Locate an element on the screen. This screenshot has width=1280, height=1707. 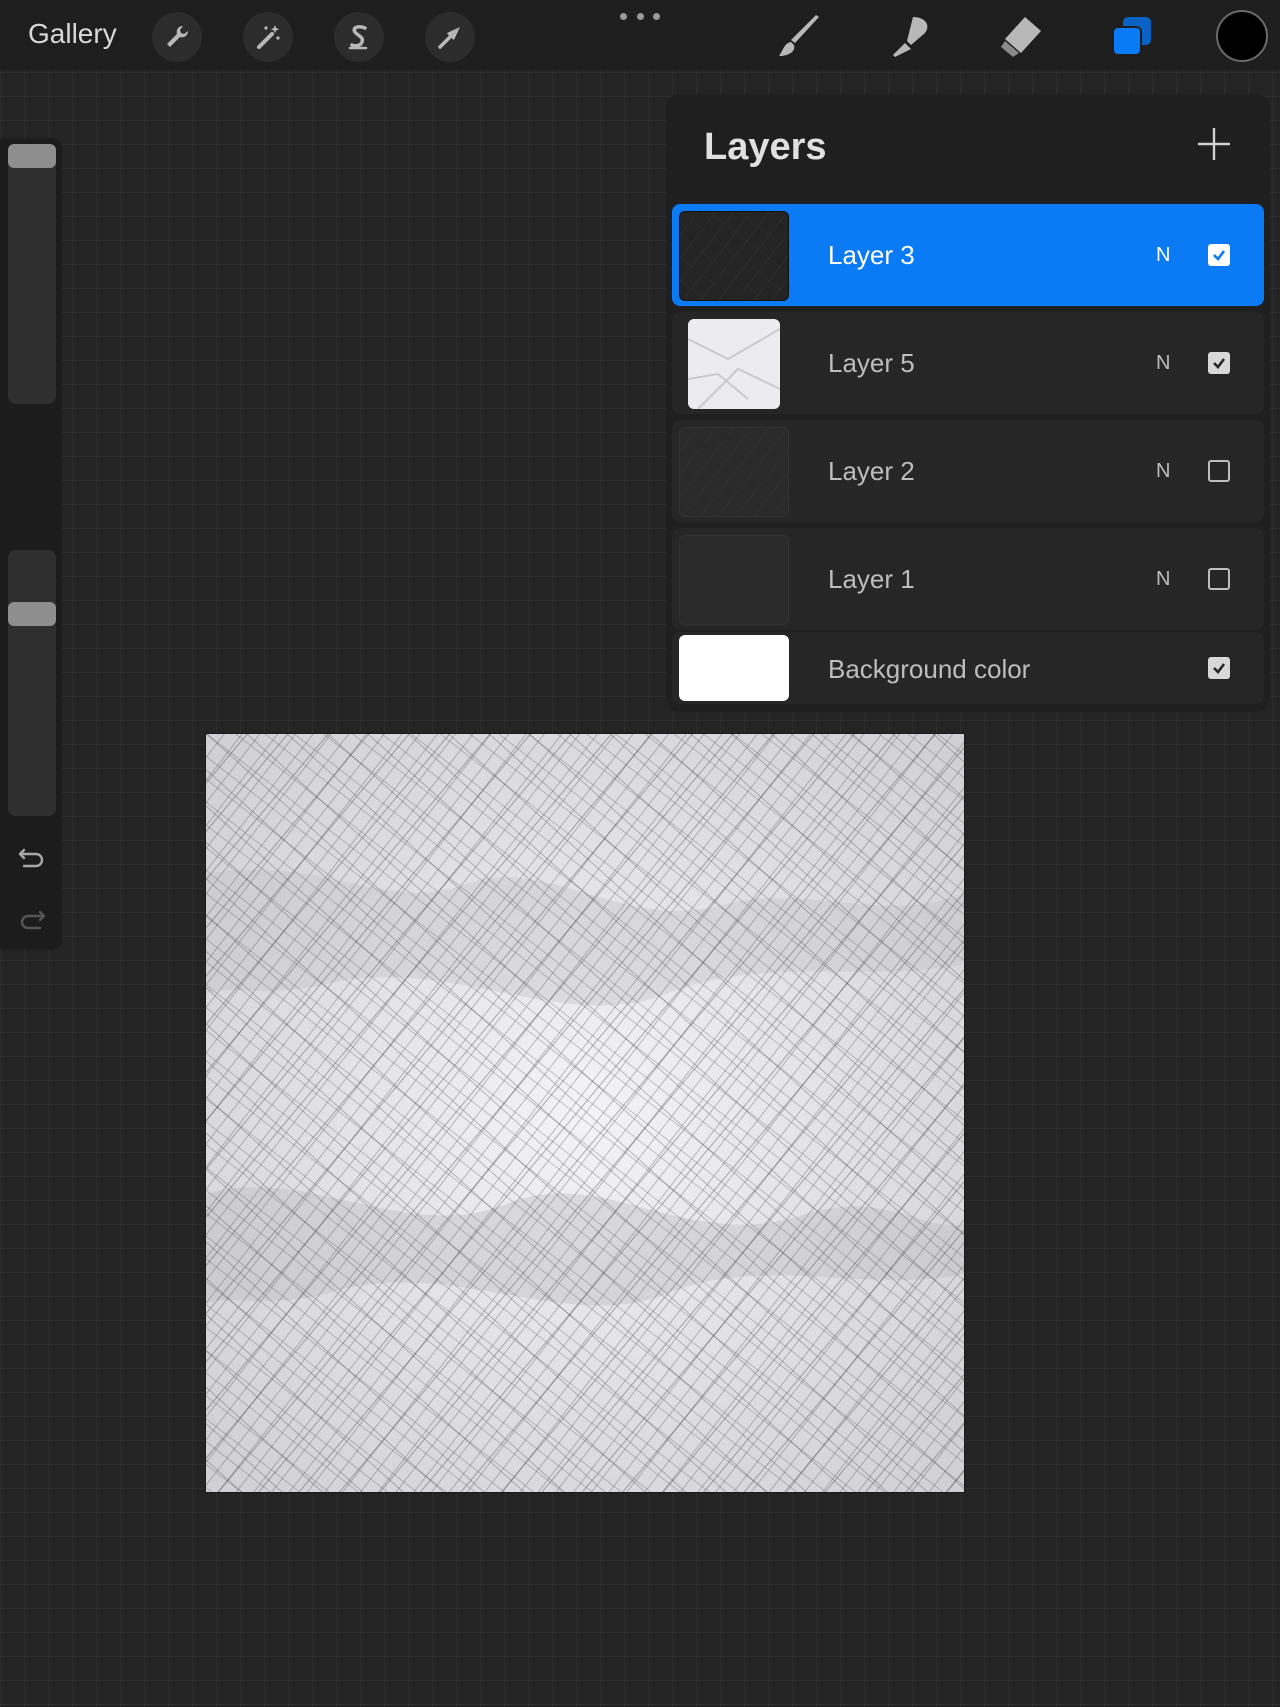
transform-button is located at coordinates (450, 37).